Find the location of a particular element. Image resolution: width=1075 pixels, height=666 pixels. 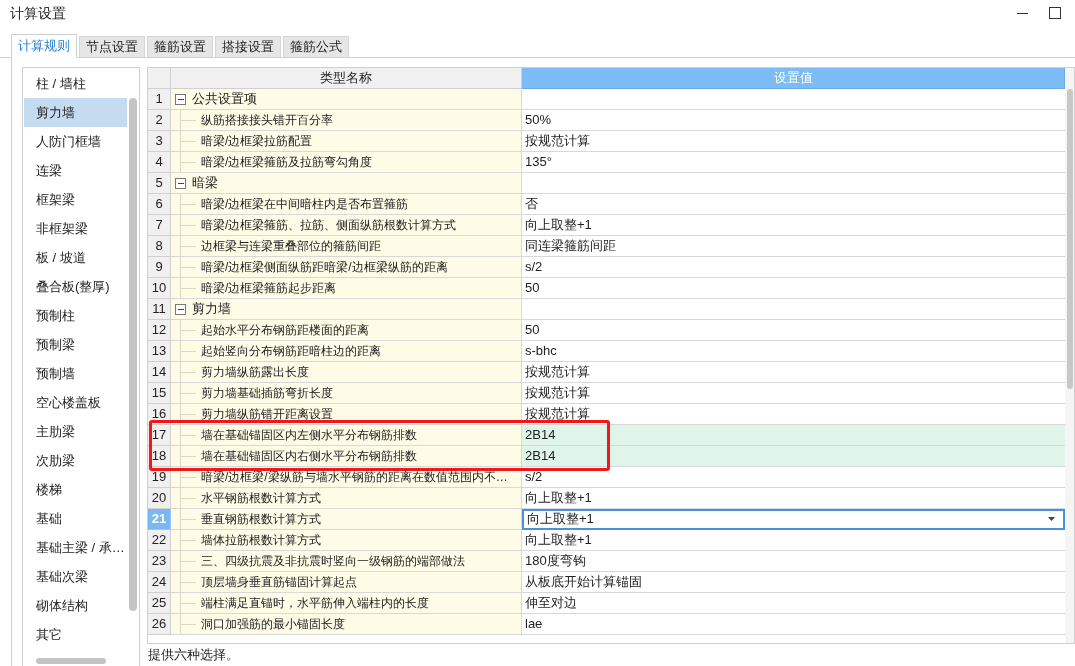

row-number: 12 is located at coordinates (159, 330).